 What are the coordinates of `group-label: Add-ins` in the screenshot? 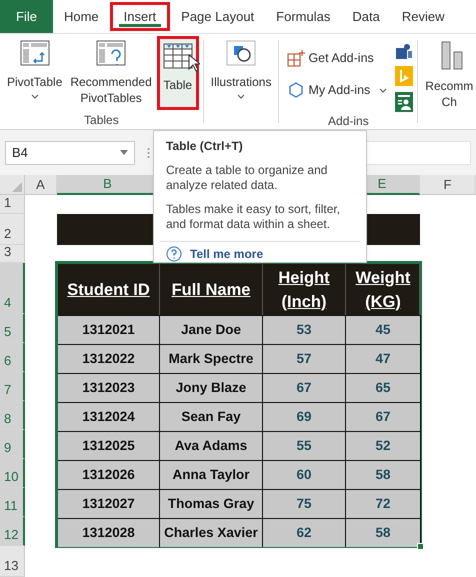 It's located at (348, 121).